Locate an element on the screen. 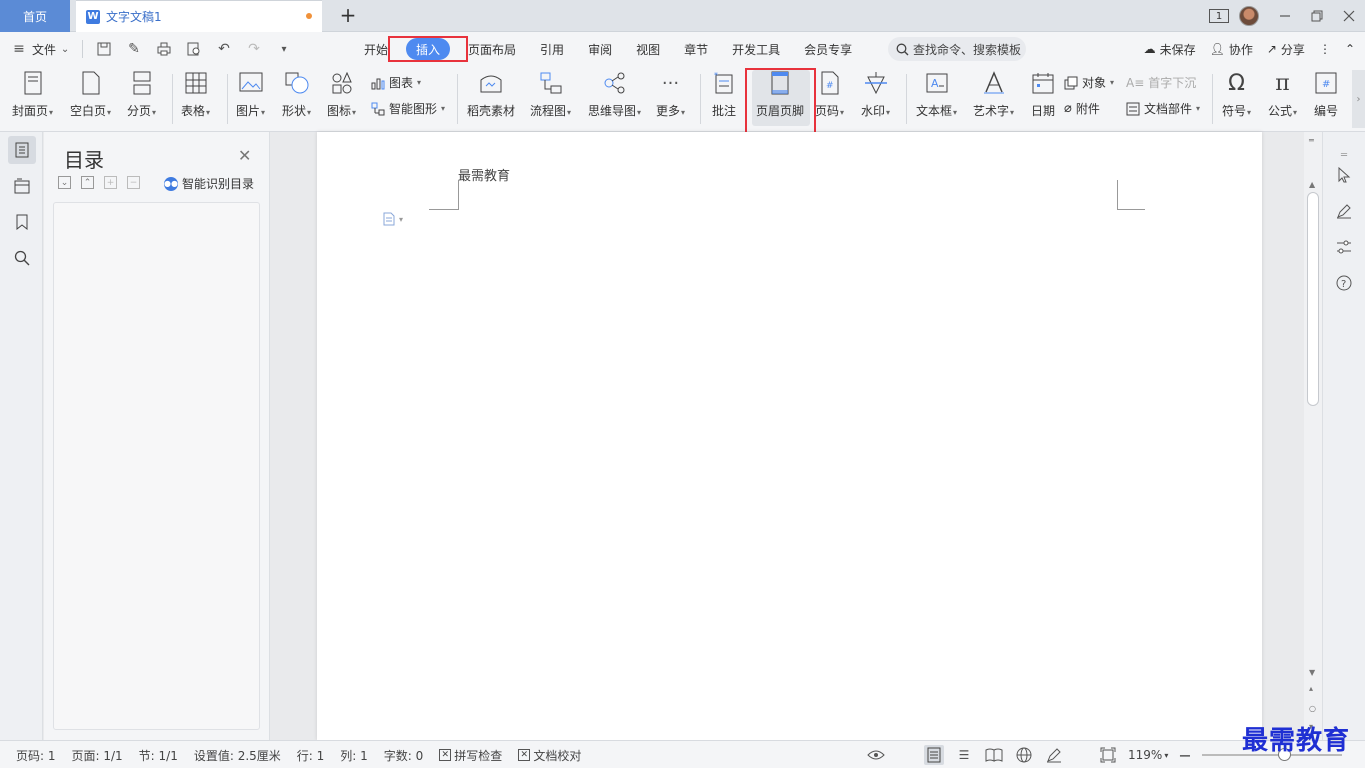  page-view-icon is located at coordinates (934, 755).